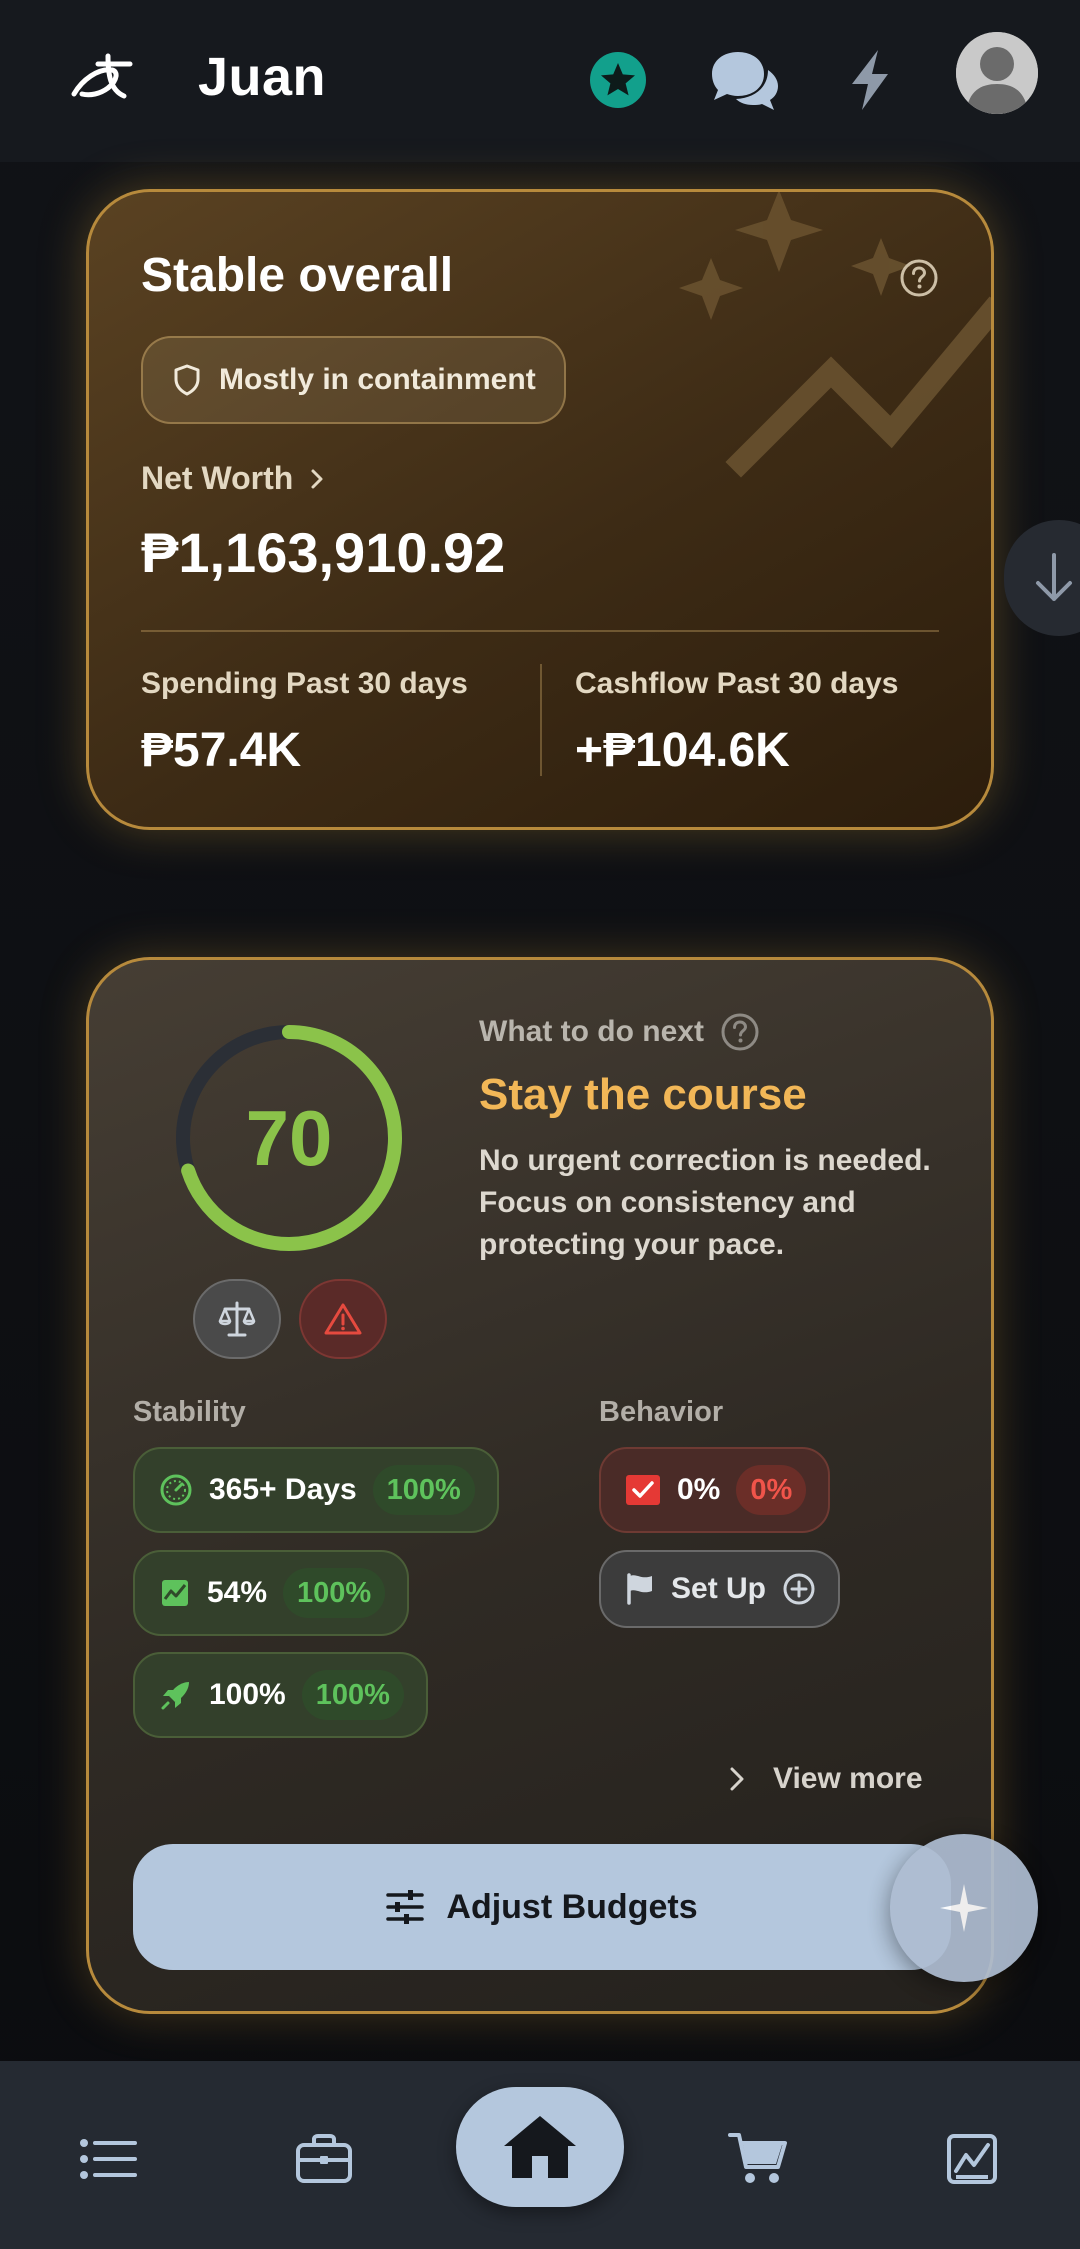  What do you see at coordinates (737, 683) in the screenshot?
I see `cashflow-label: Cashflow Past 30 days` at bounding box center [737, 683].